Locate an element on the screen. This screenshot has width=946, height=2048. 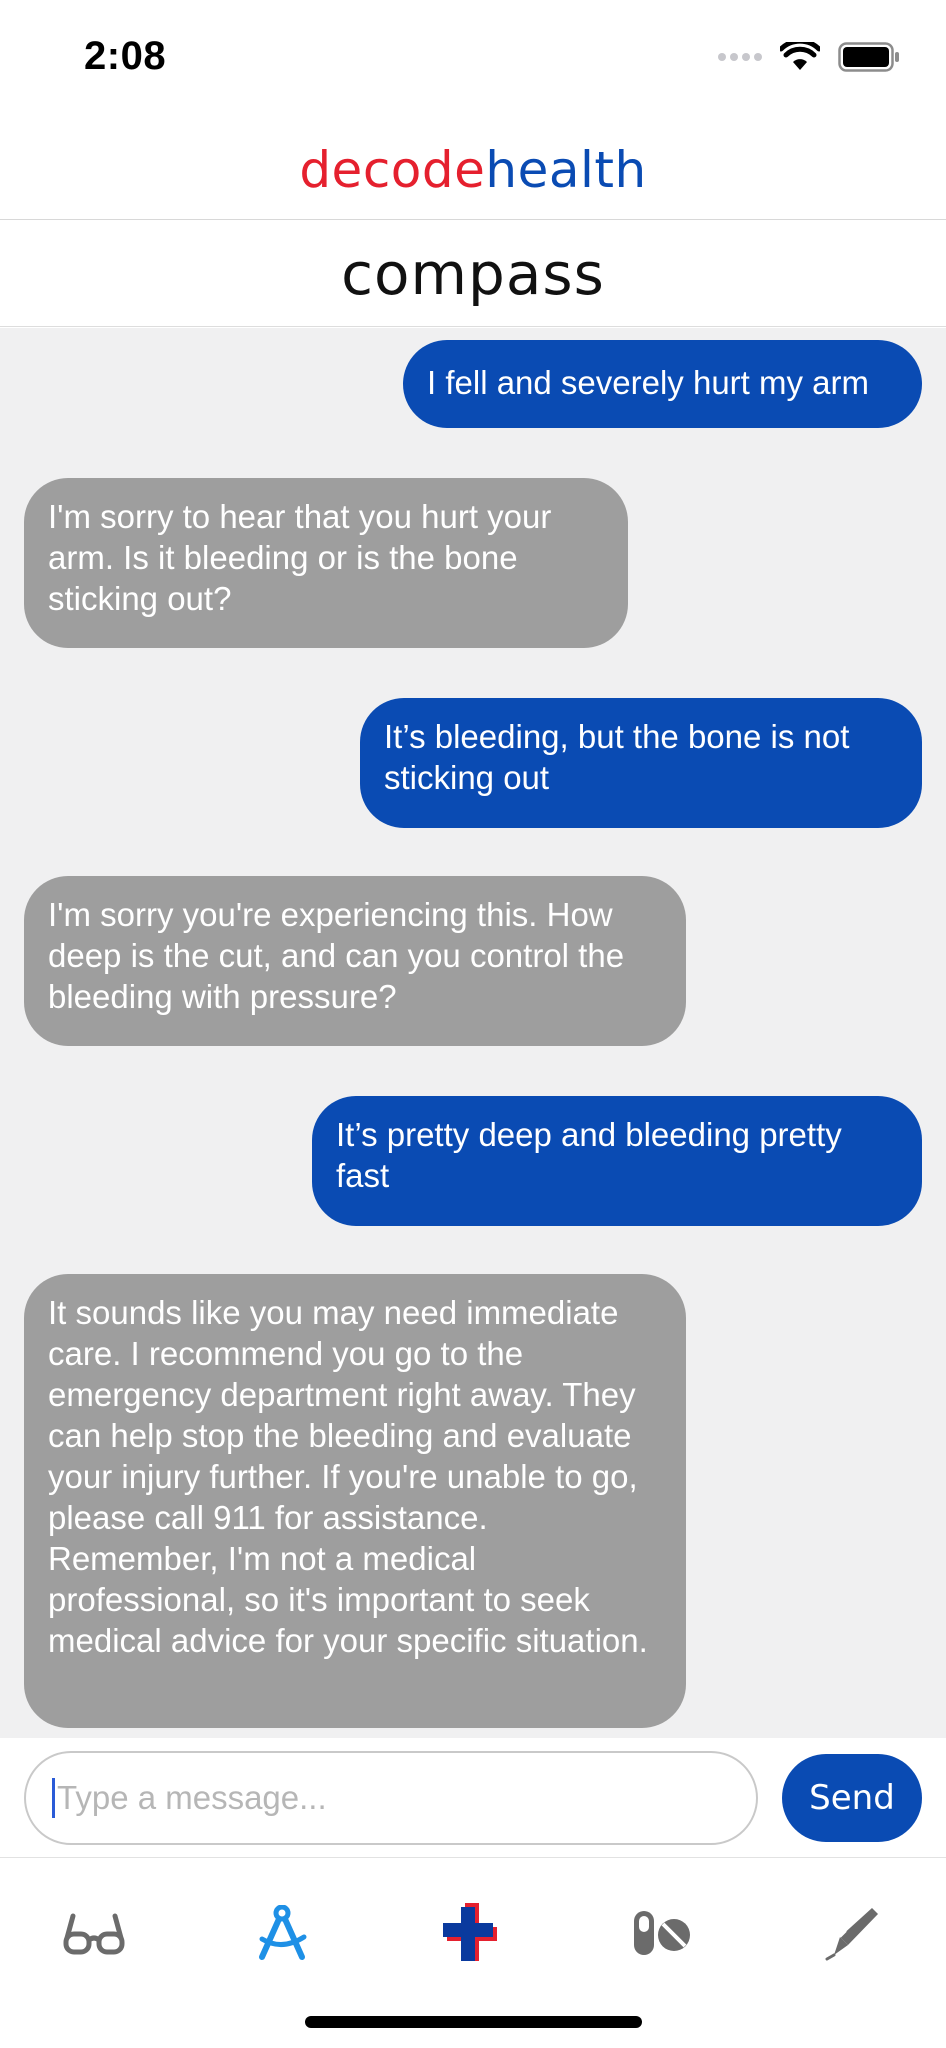
message-bubble-user: I fell and severely hurt my arm is located at coordinates (662, 384).